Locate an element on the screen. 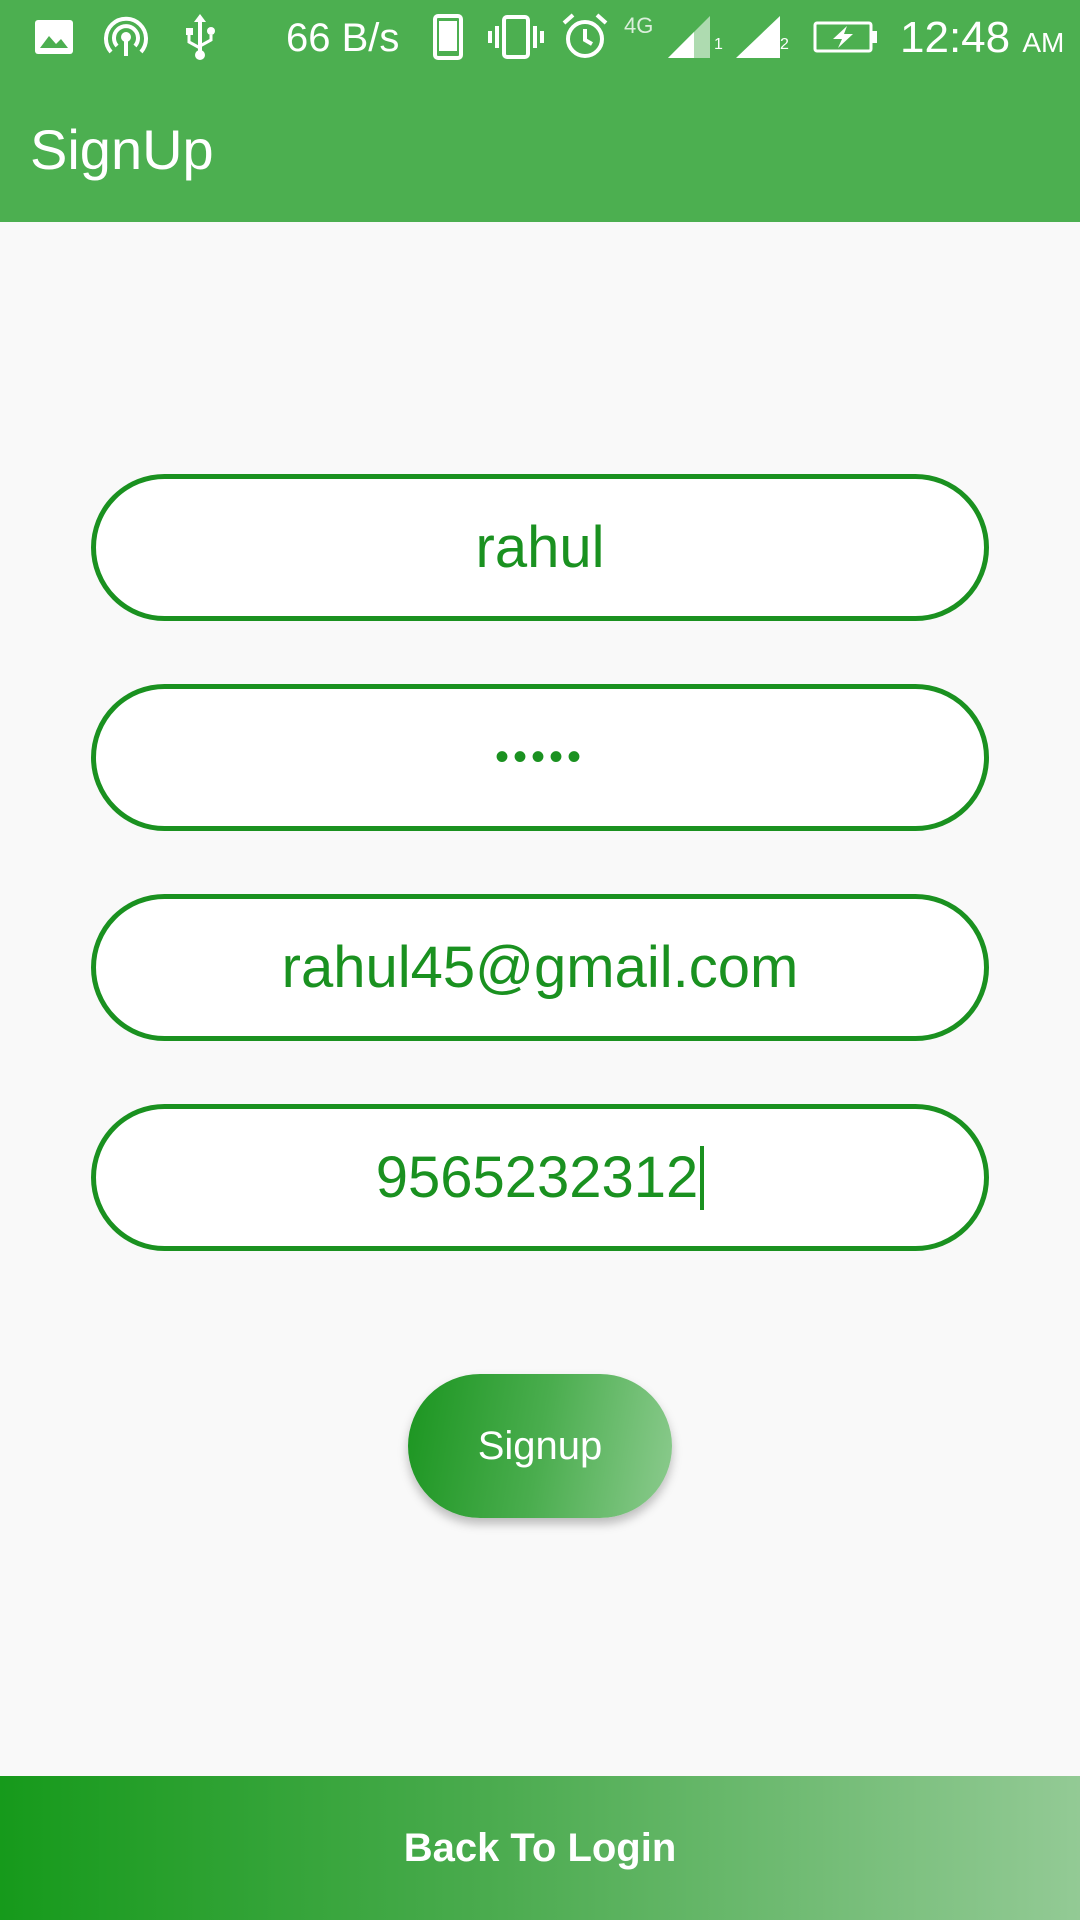  hotspot-icon is located at coordinates (126, 37).